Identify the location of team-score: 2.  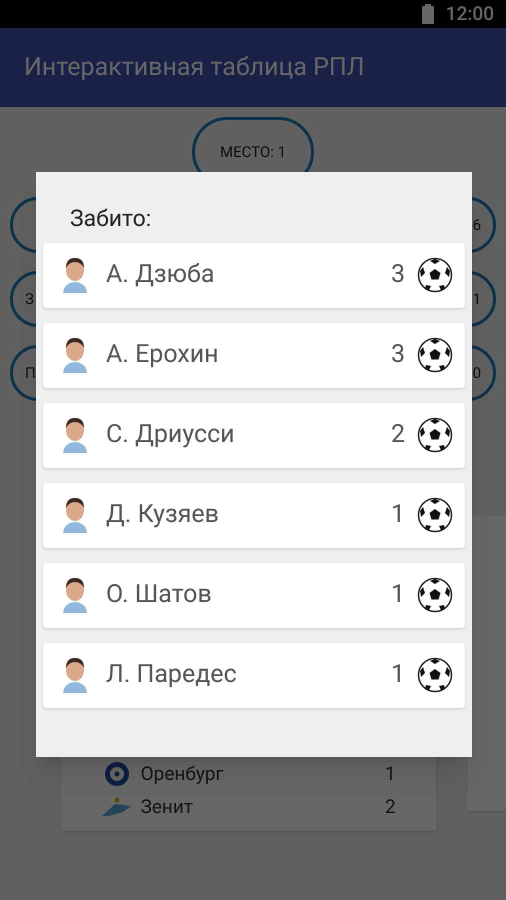
(390, 807).